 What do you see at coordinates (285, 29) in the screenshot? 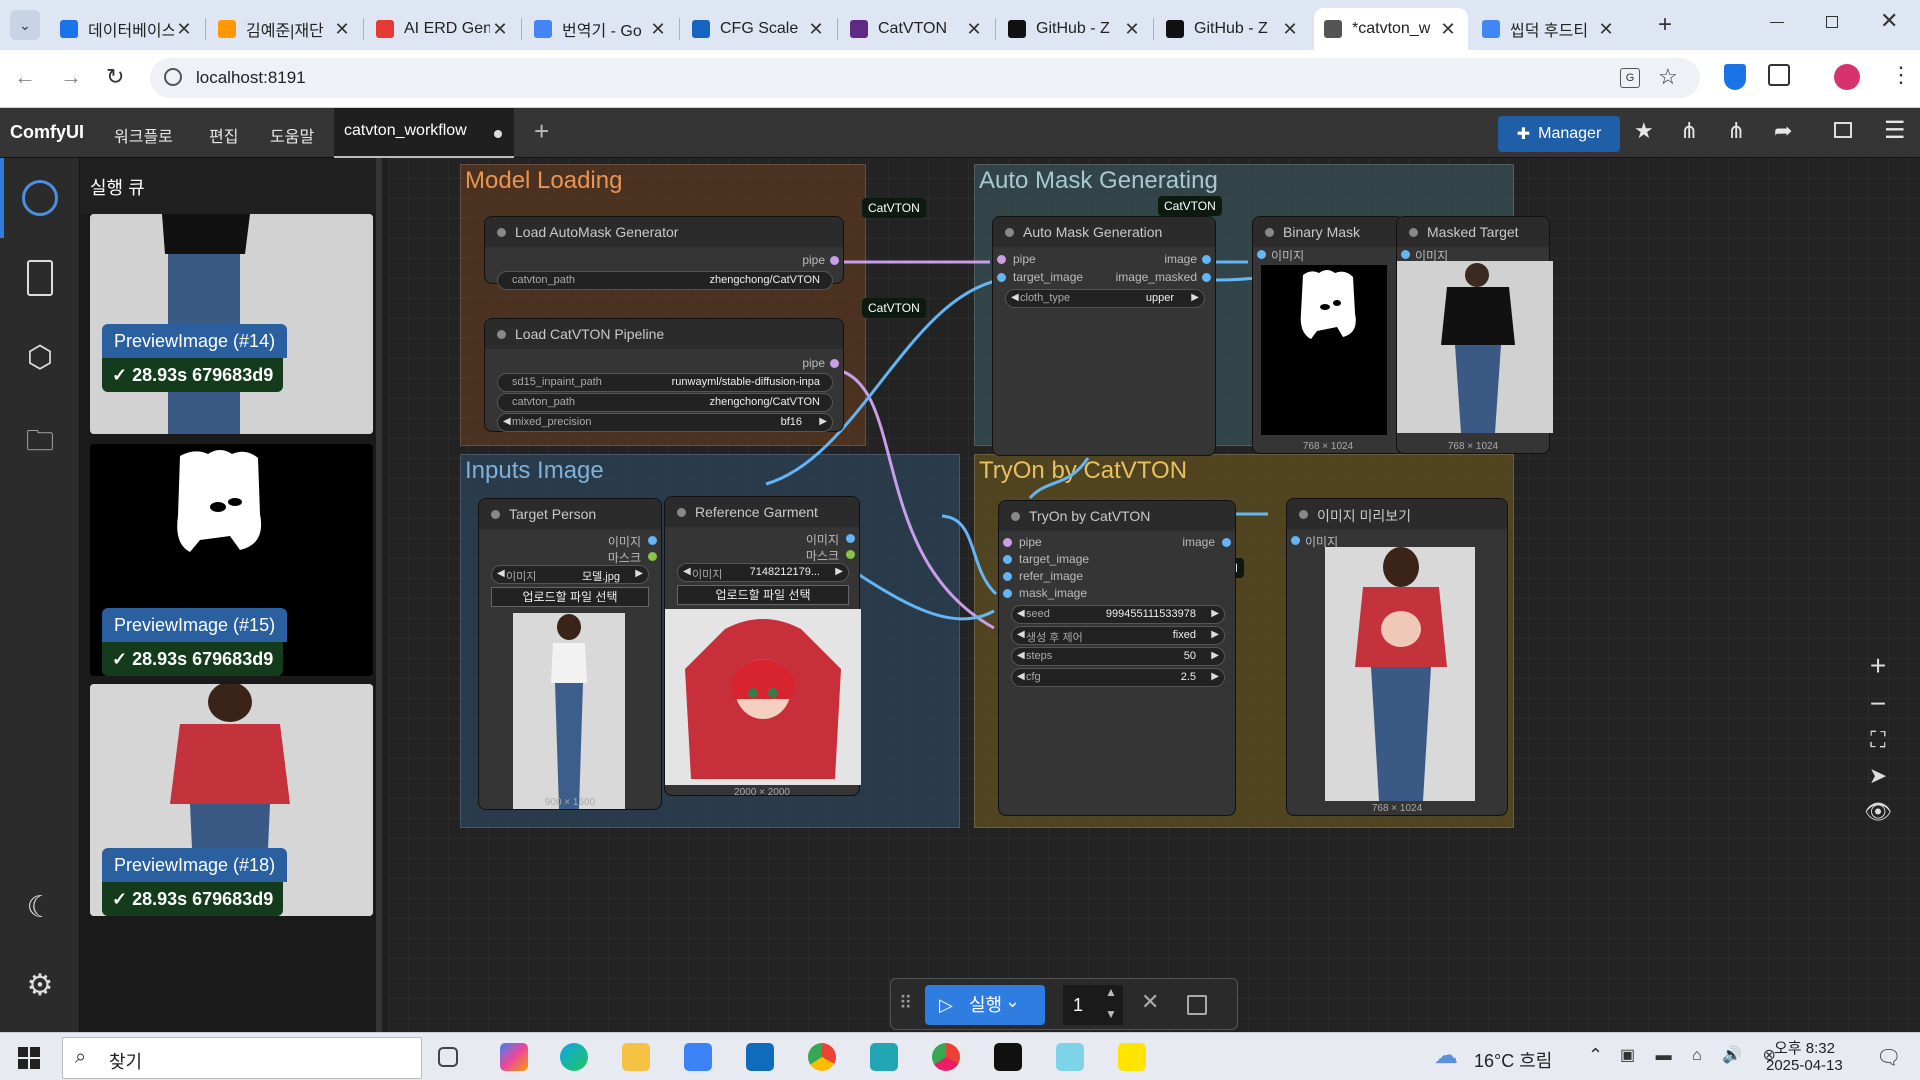
I see `browser-tab: 김예준|재단 ✕` at bounding box center [285, 29].